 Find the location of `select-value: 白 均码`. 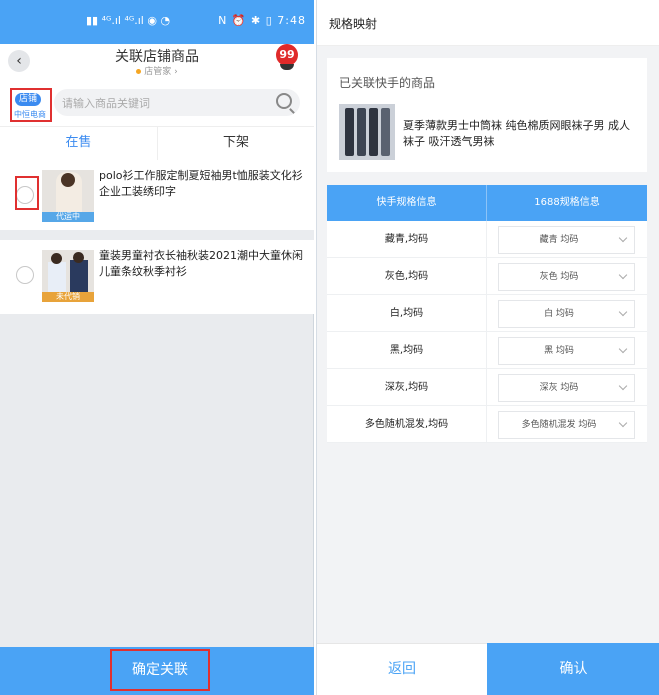

select-value: 白 均码 is located at coordinates (559, 314).